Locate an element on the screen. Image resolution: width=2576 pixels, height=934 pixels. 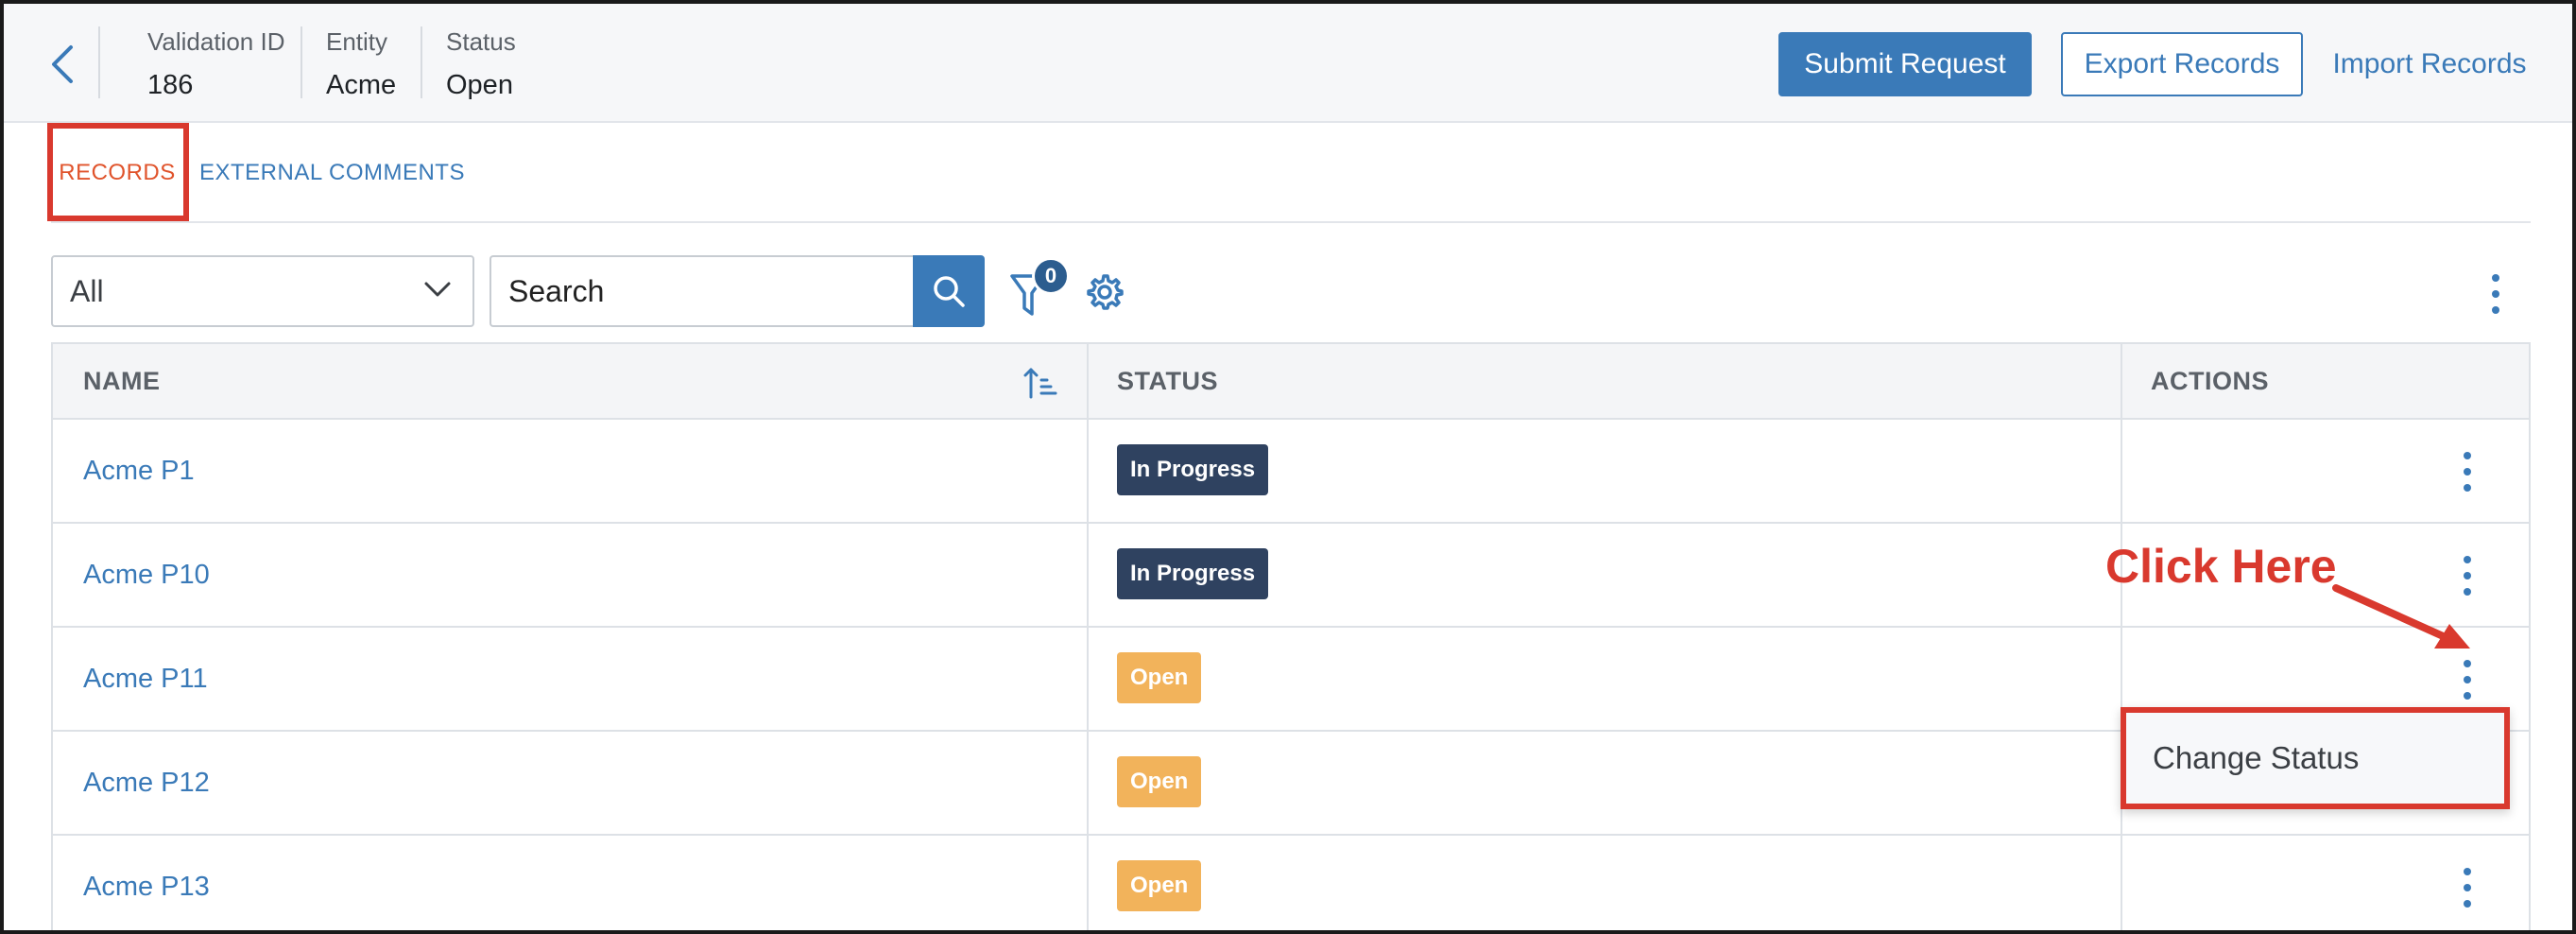
click-here-annotation: Click Here is located at coordinates (2221, 566).